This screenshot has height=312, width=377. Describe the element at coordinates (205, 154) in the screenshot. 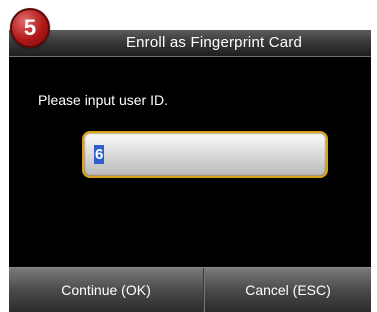

I see `user-id-input: 6` at that location.